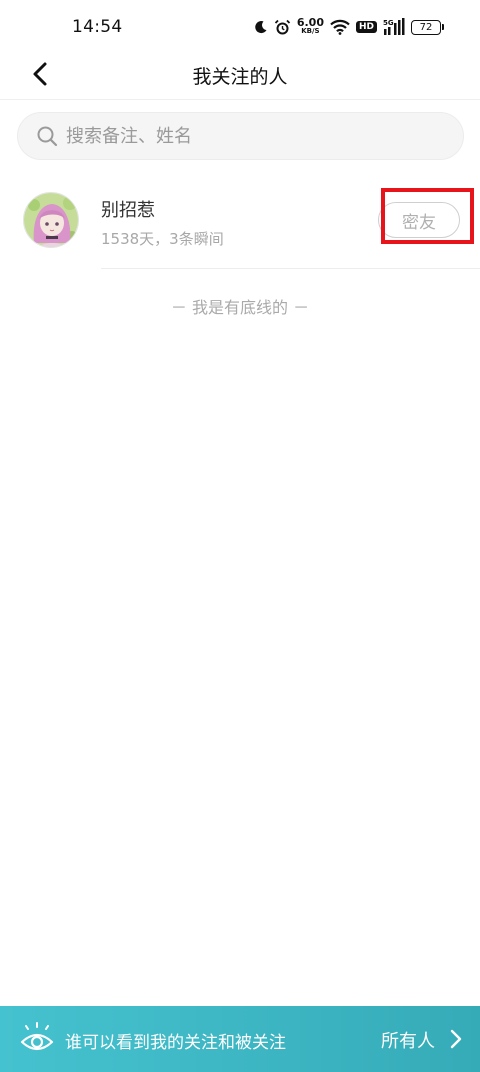 The height and width of the screenshot is (1072, 480). Describe the element at coordinates (37, 1036) in the screenshot. I see `eye-icon` at that location.